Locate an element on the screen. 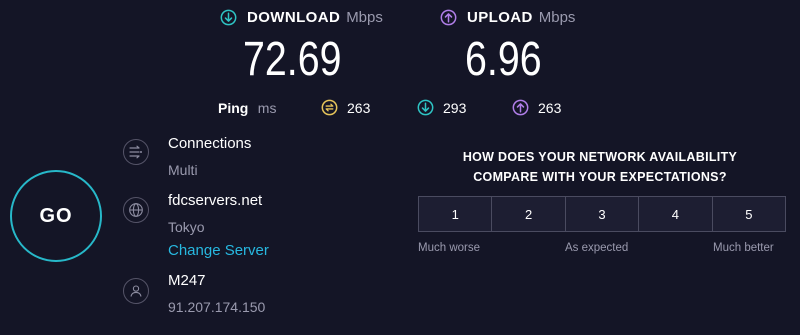 The width and height of the screenshot is (800, 335). ping-upload-icon is located at coordinates (520, 107).